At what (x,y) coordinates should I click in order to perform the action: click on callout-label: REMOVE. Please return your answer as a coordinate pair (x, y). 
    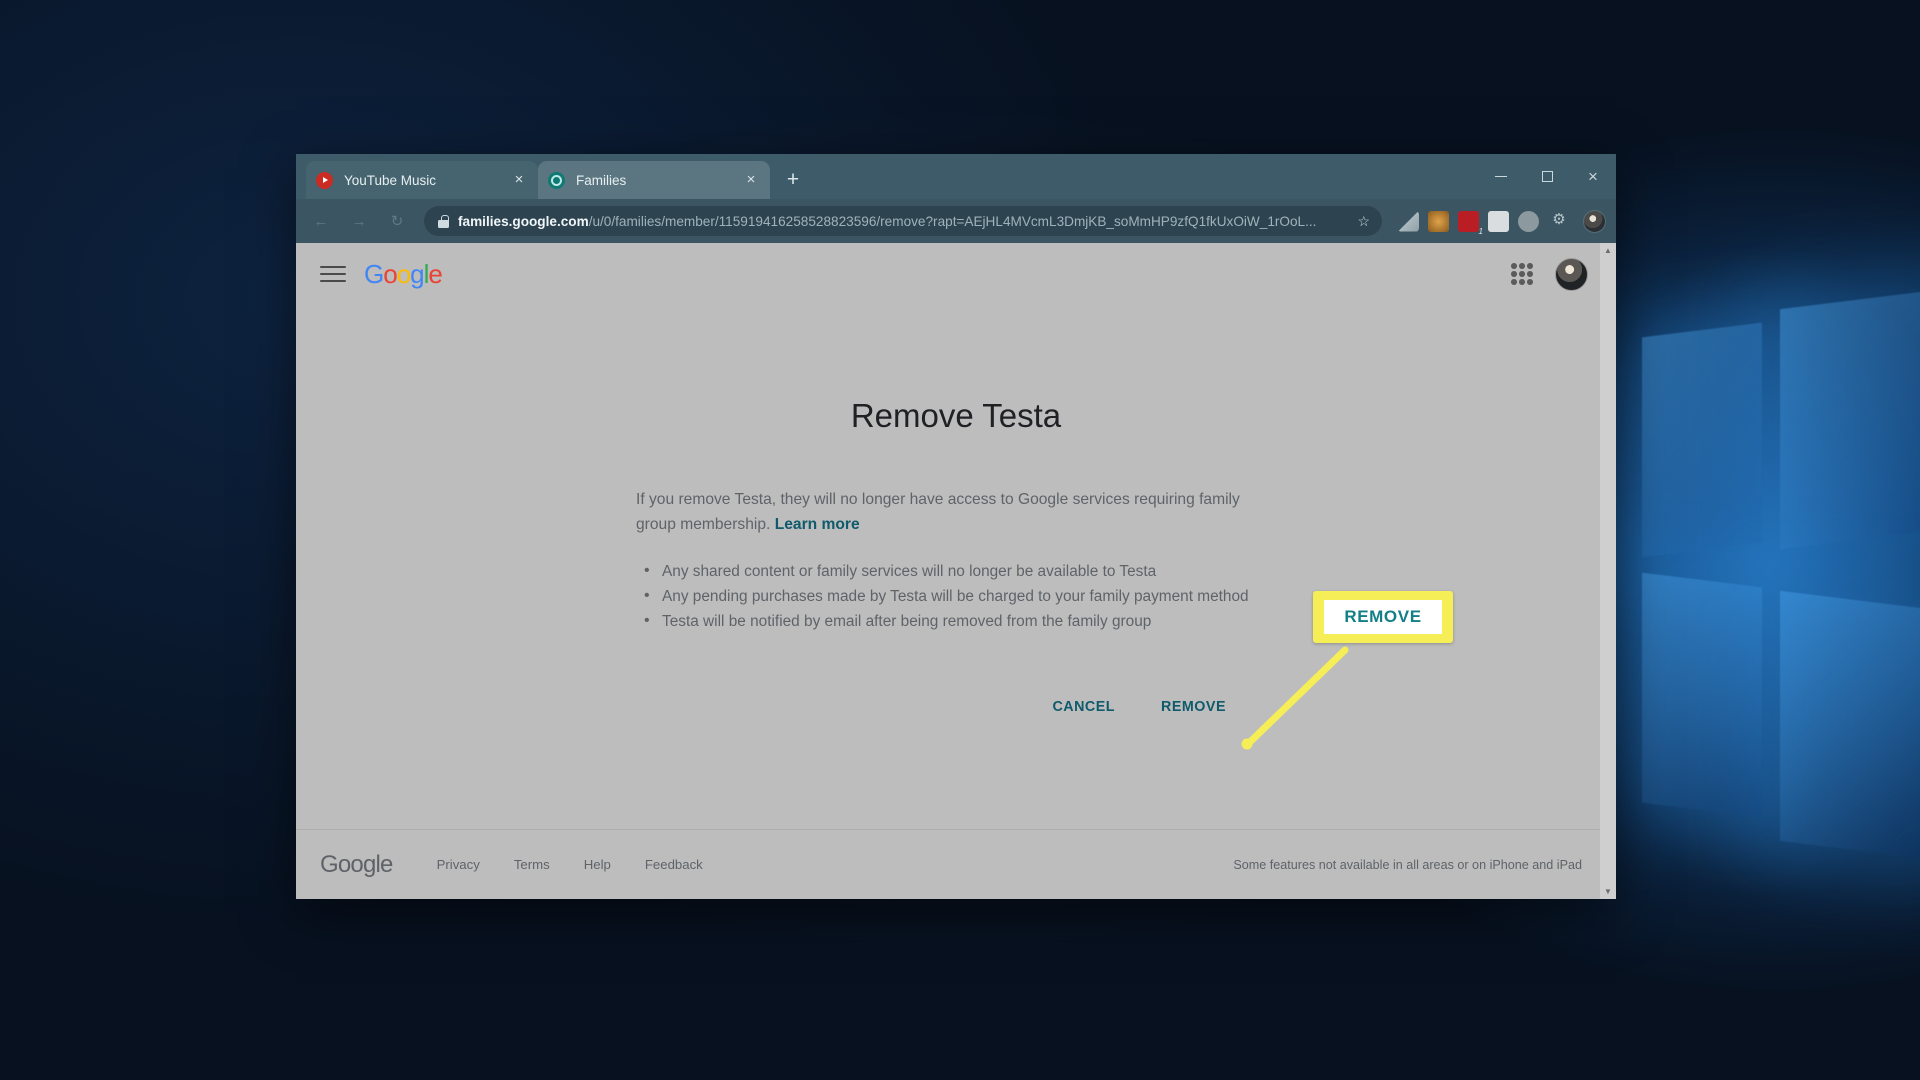
    Looking at the image, I should click on (1383, 616).